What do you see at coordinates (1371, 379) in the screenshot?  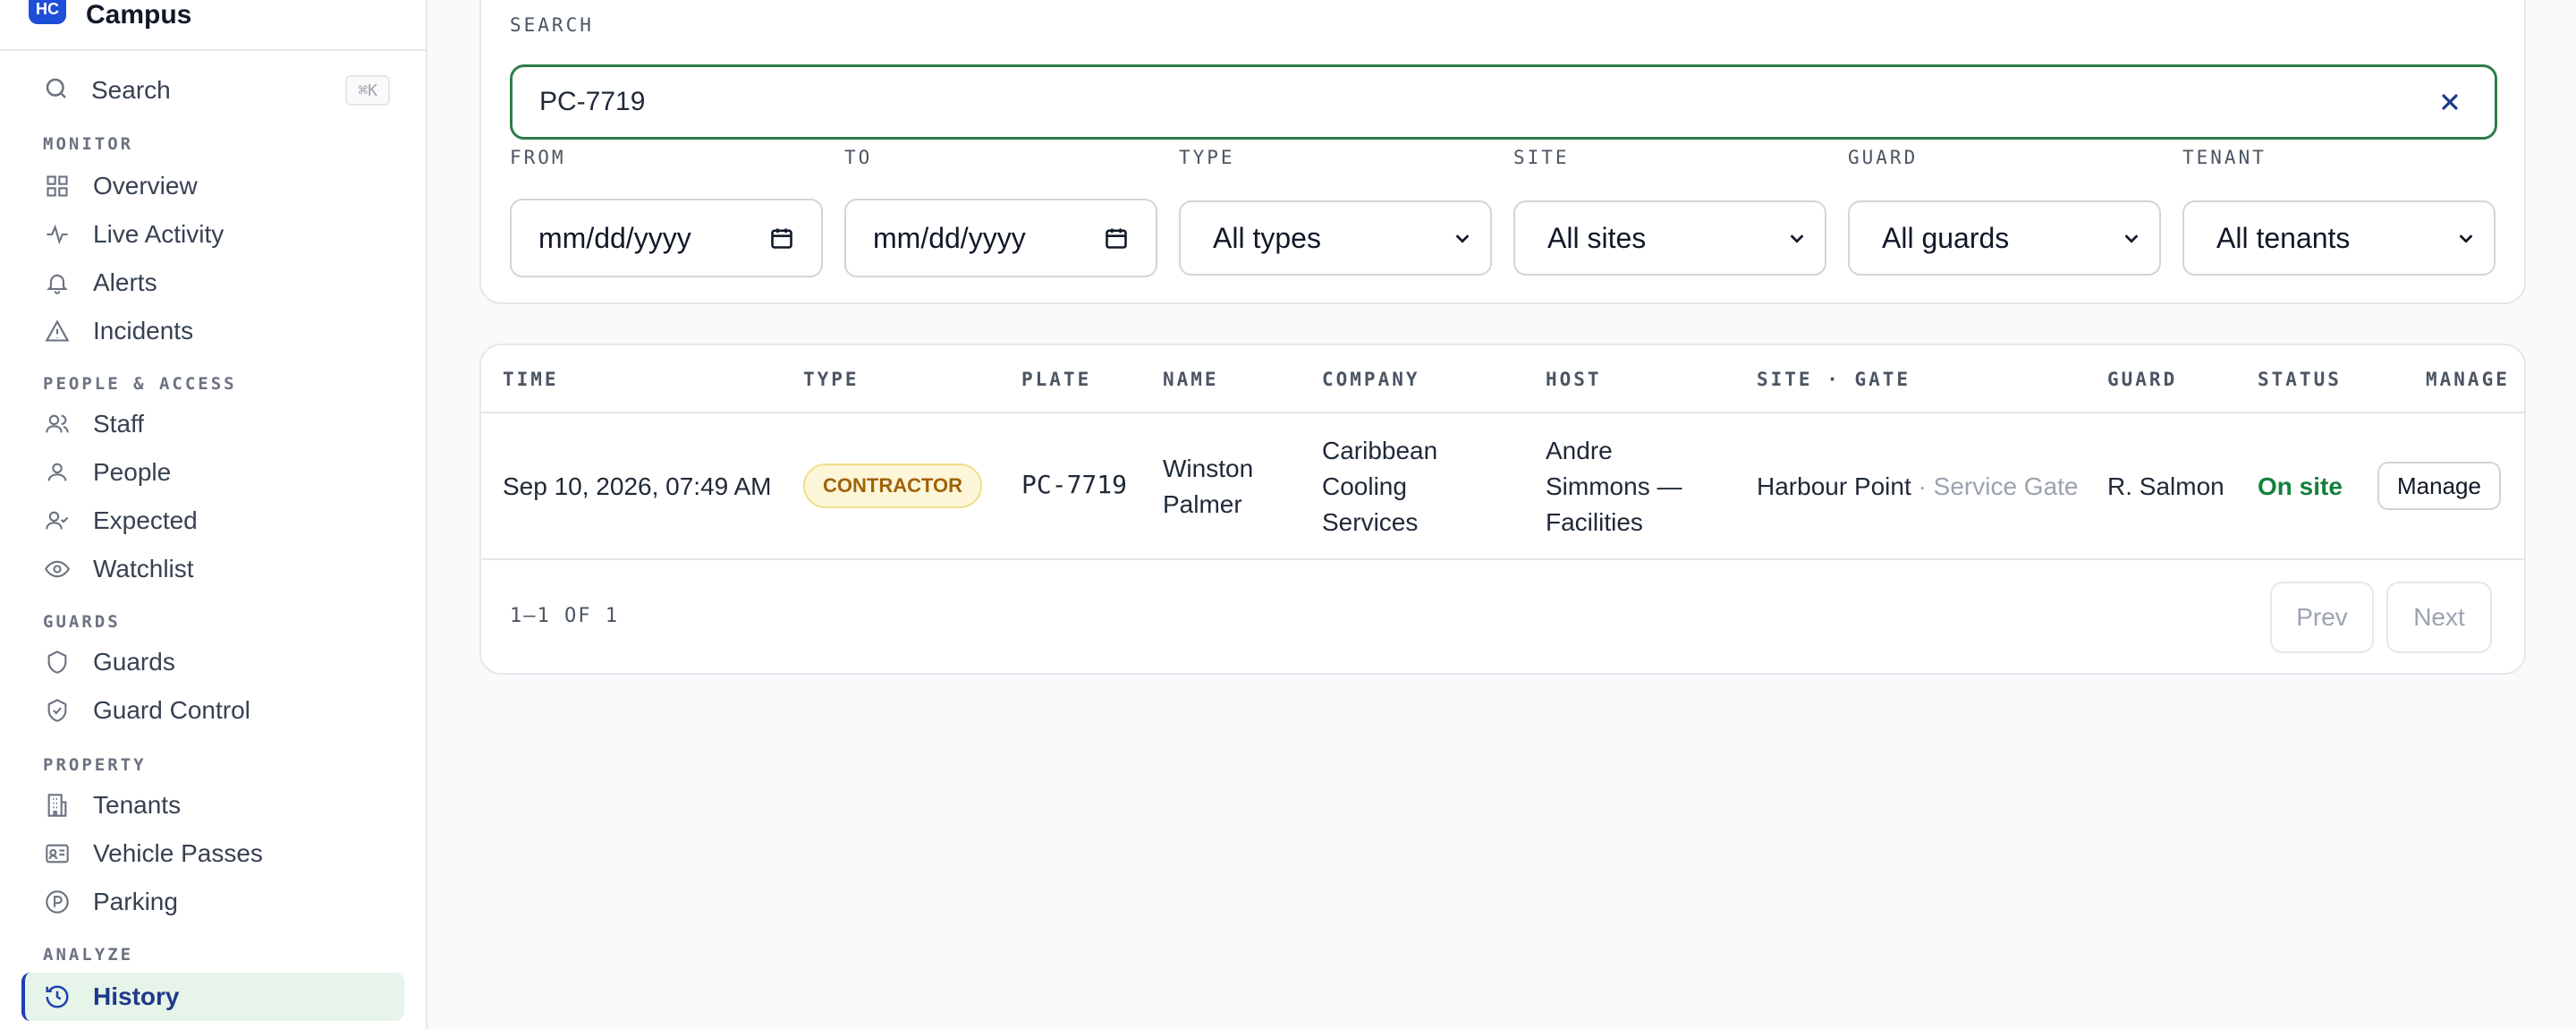 I see `column-header-company: COMPANY` at bounding box center [1371, 379].